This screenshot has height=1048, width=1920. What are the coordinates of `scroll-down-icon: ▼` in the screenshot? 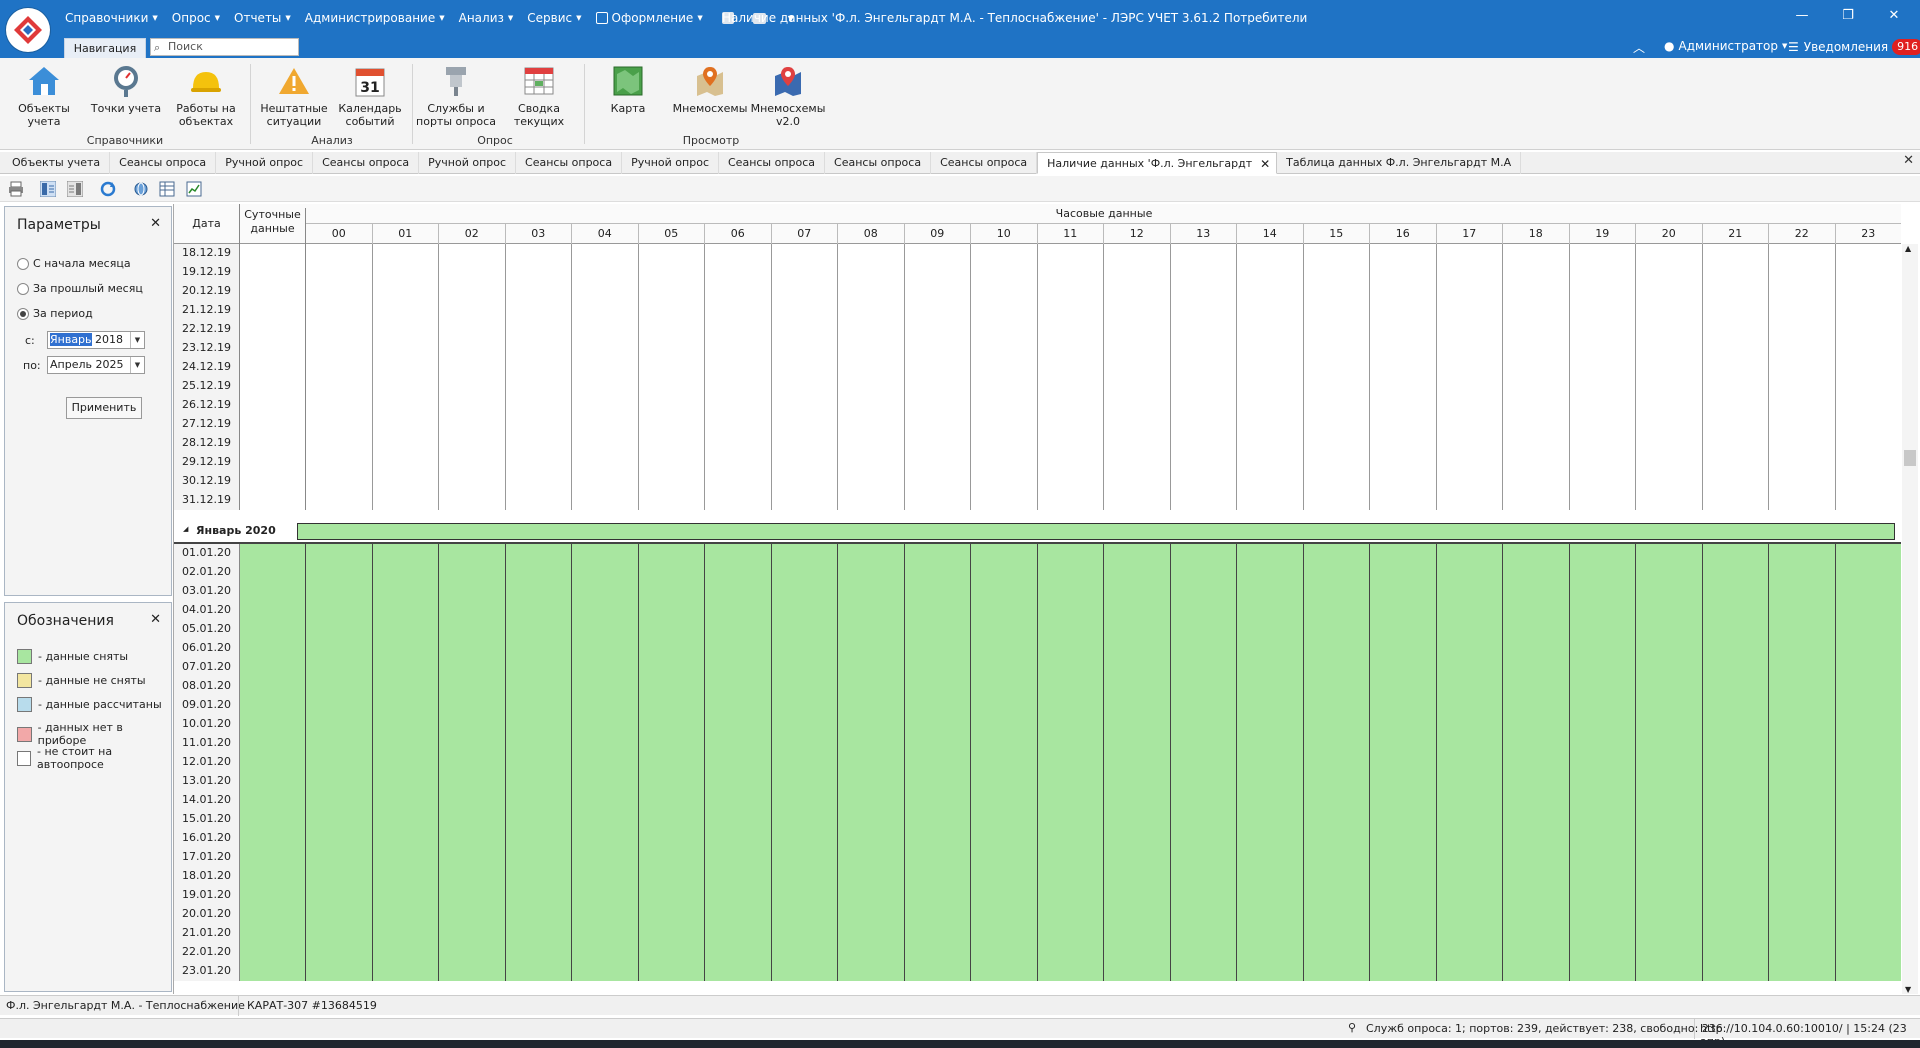 It's located at (1908, 989).